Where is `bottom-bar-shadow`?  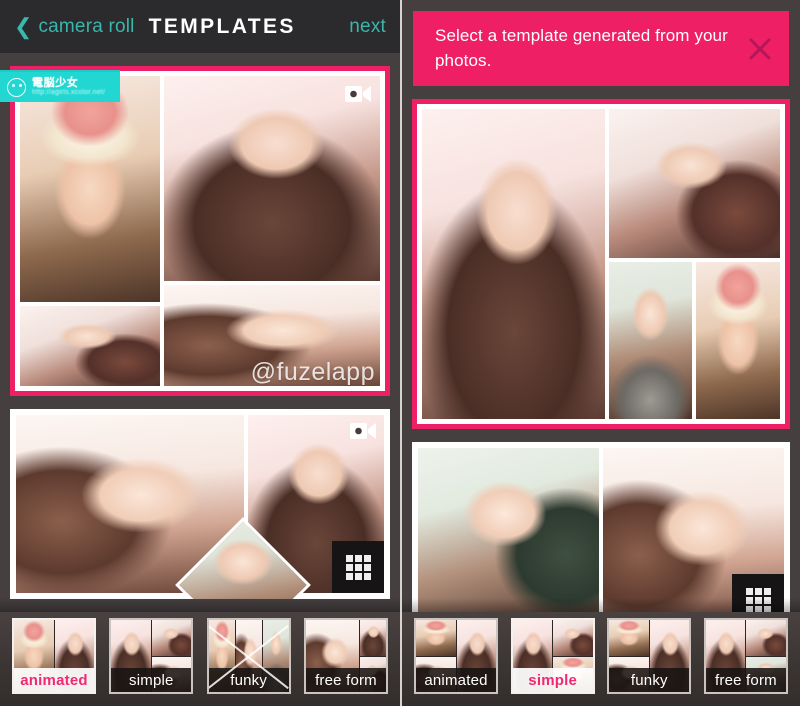
bottom-bar-shadow is located at coordinates (200, 605).